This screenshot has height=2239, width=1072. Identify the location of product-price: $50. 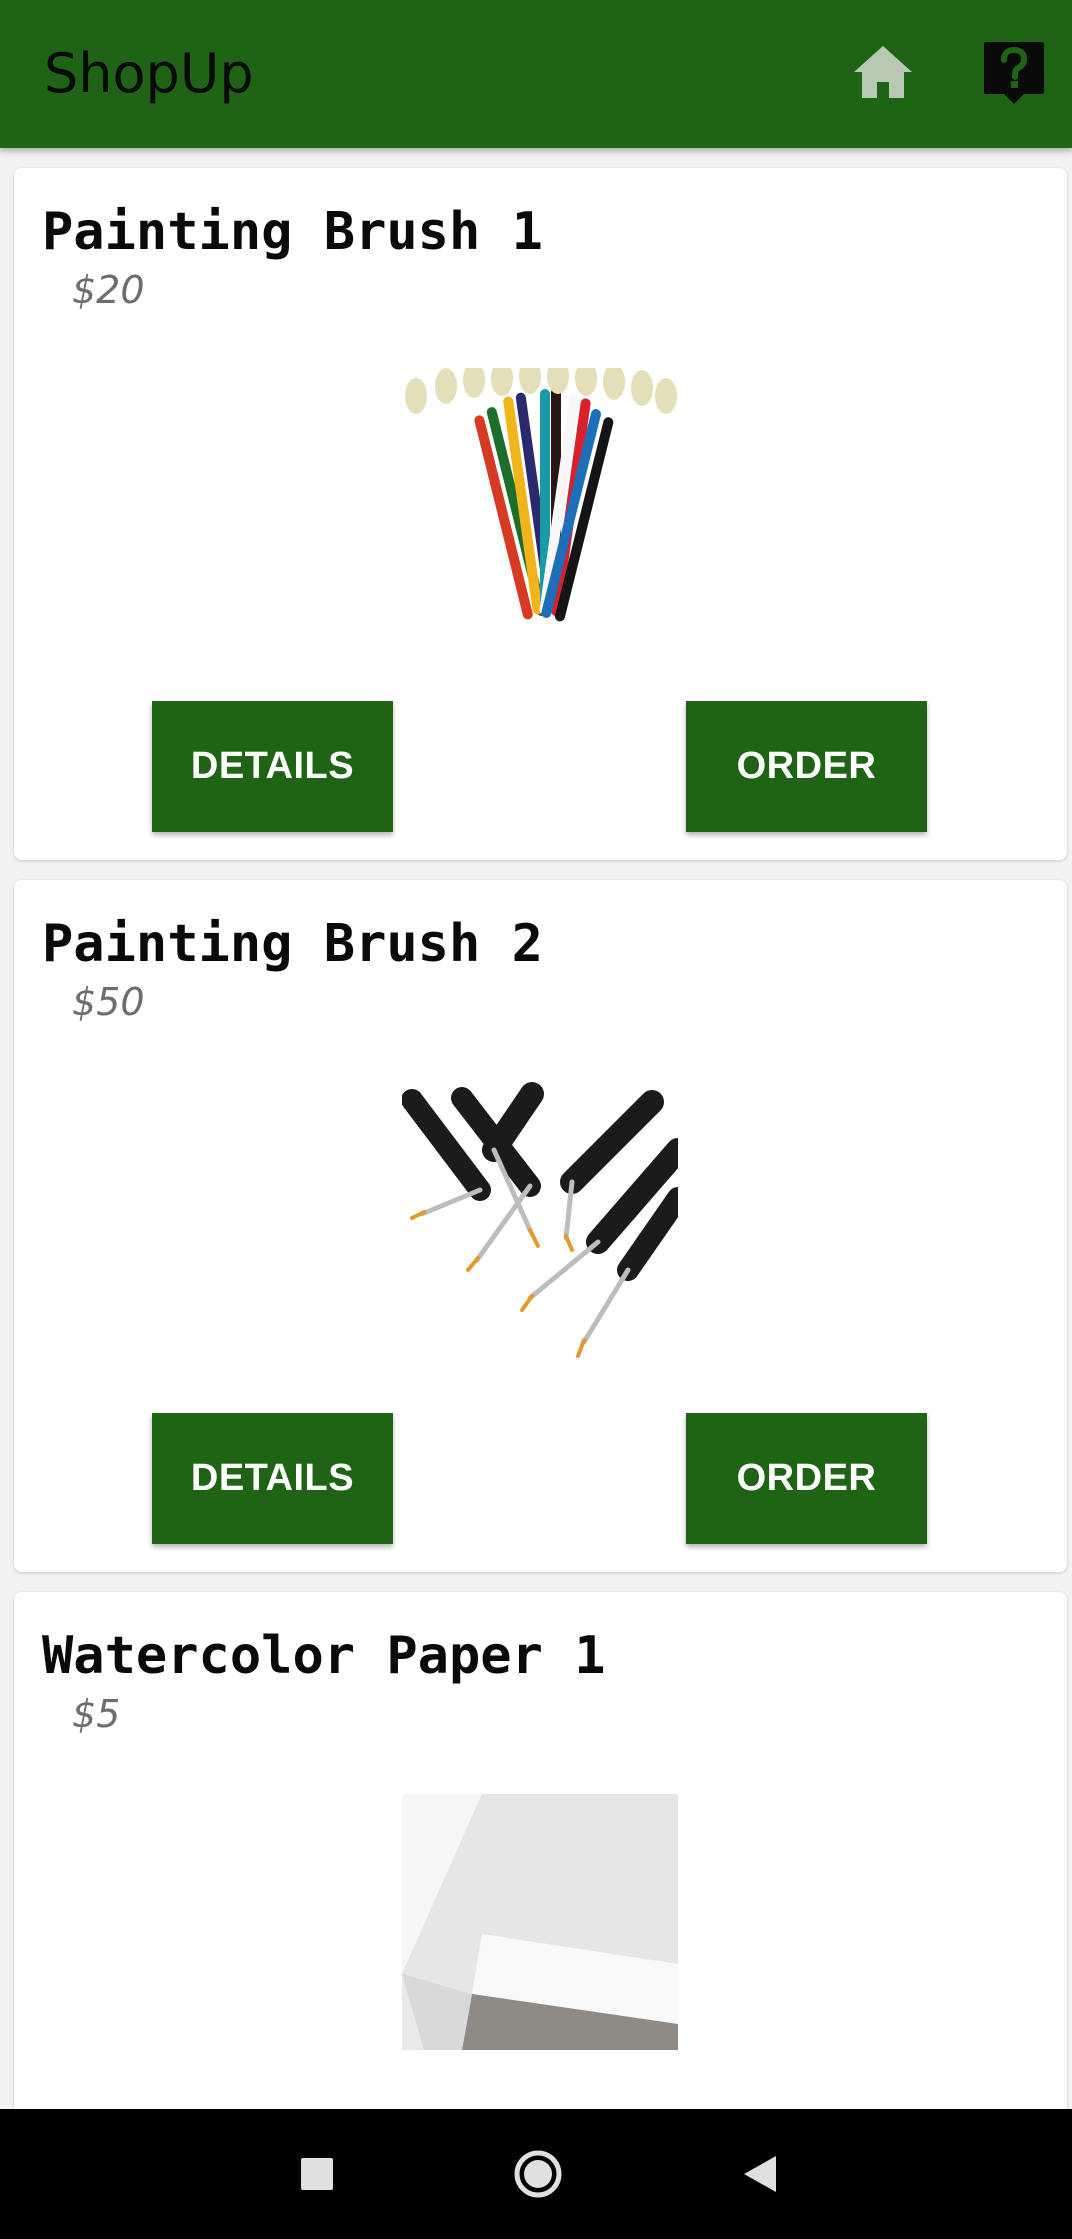
(108, 1002).